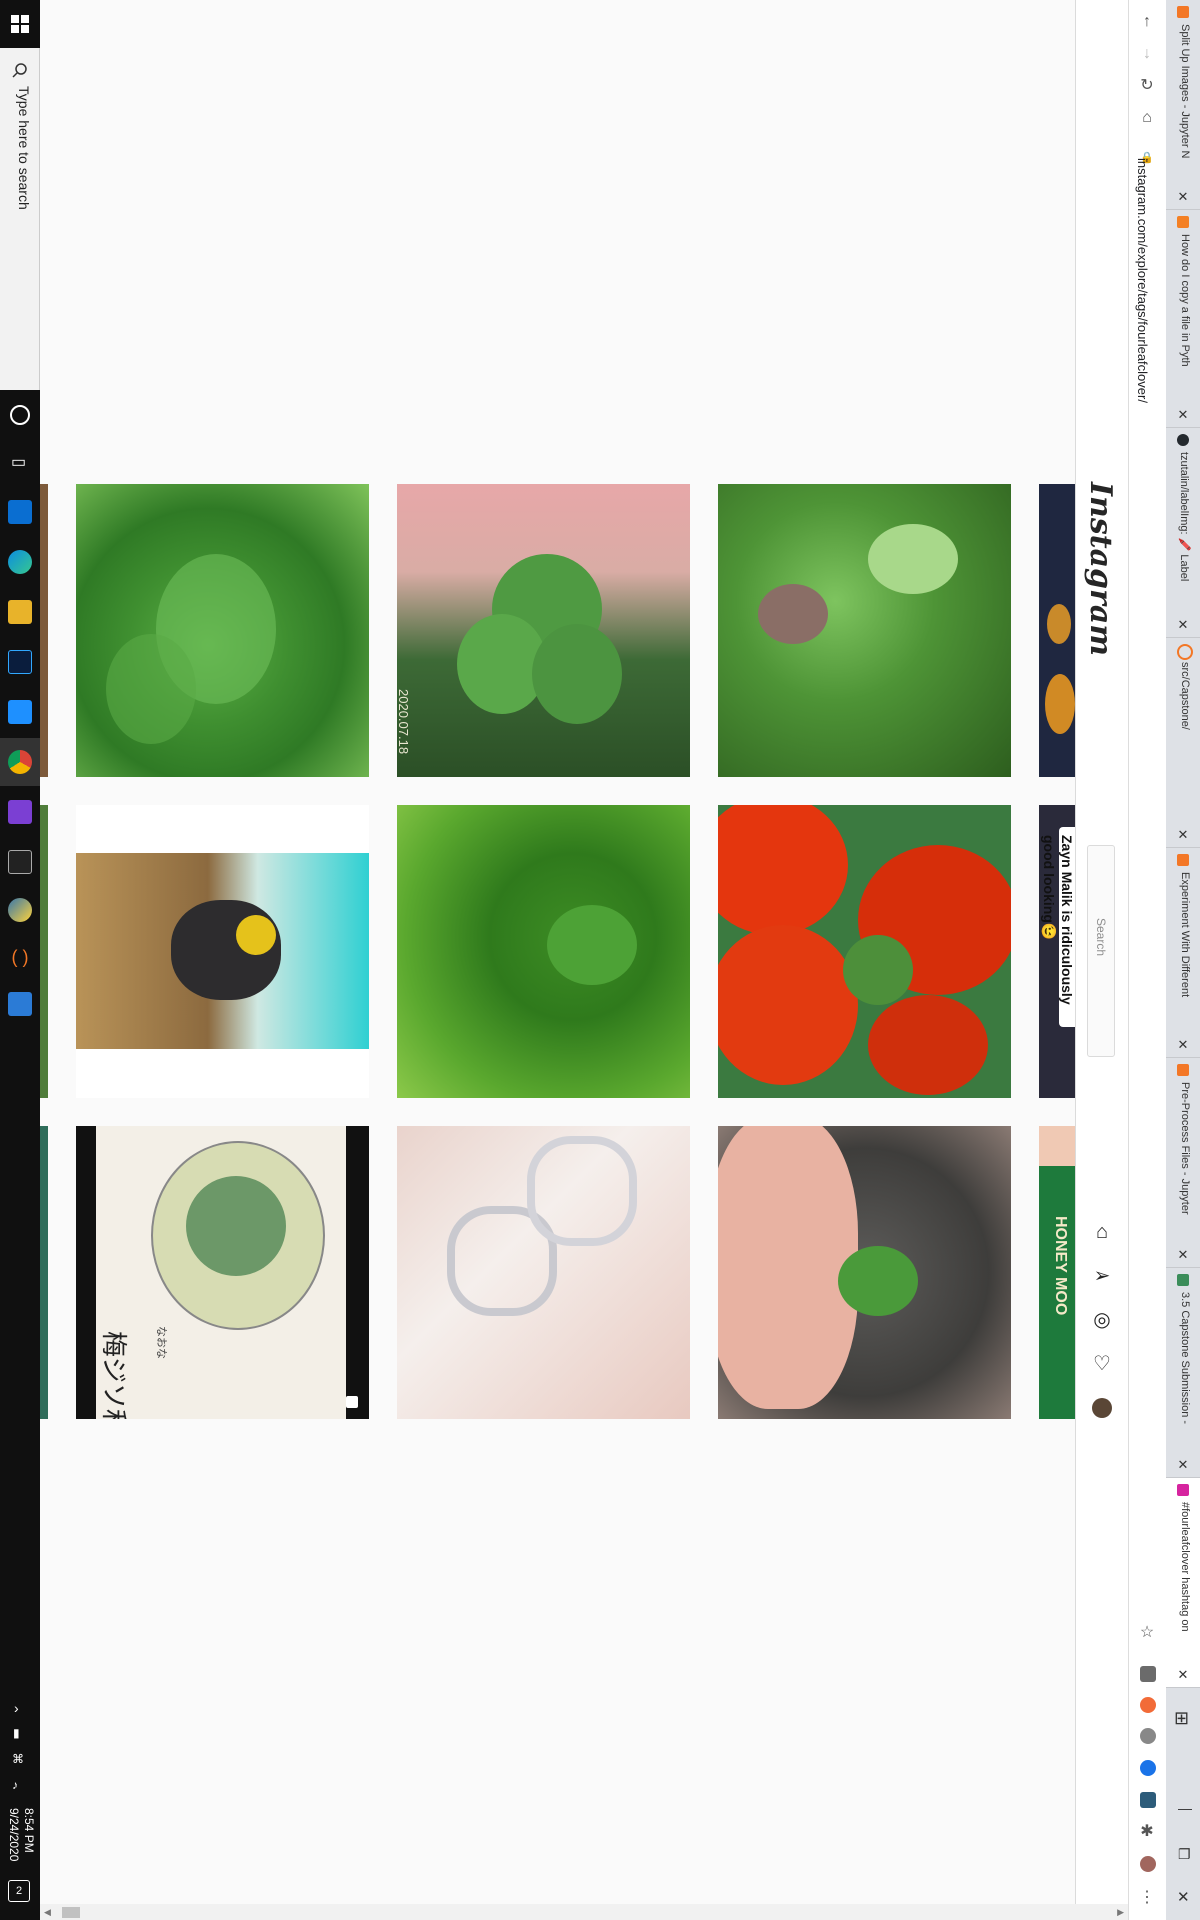 Image resolution: width=1200 pixels, height=1920 pixels. I want to click on tab-label: src/Capstone/, so click(1185, 696).